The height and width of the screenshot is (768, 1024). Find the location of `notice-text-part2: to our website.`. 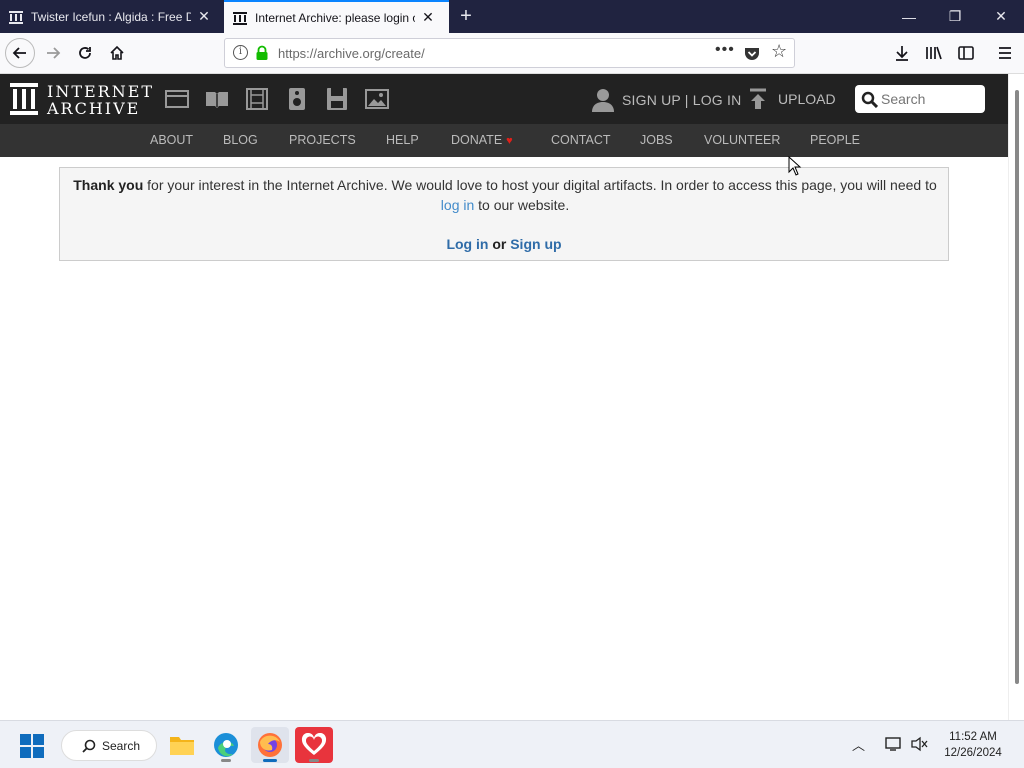

notice-text-part2: to our website. is located at coordinates (522, 205).